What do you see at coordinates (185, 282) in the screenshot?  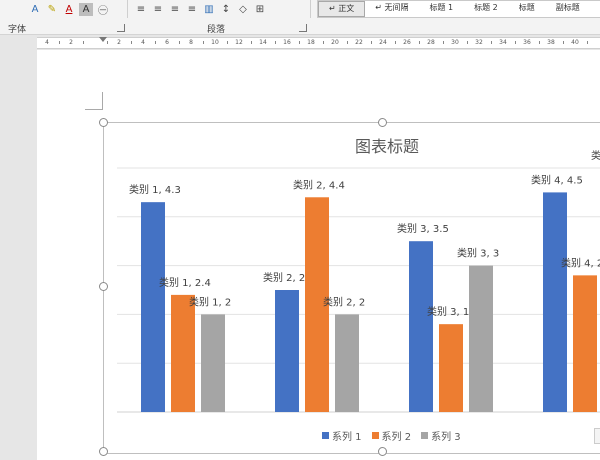 I see `data-label: 类别 1, 2.4` at bounding box center [185, 282].